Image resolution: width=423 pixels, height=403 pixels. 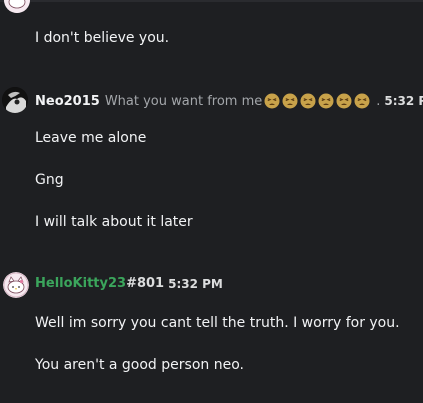 What do you see at coordinates (49, 180) in the screenshot?
I see `message-text: Gng` at bounding box center [49, 180].